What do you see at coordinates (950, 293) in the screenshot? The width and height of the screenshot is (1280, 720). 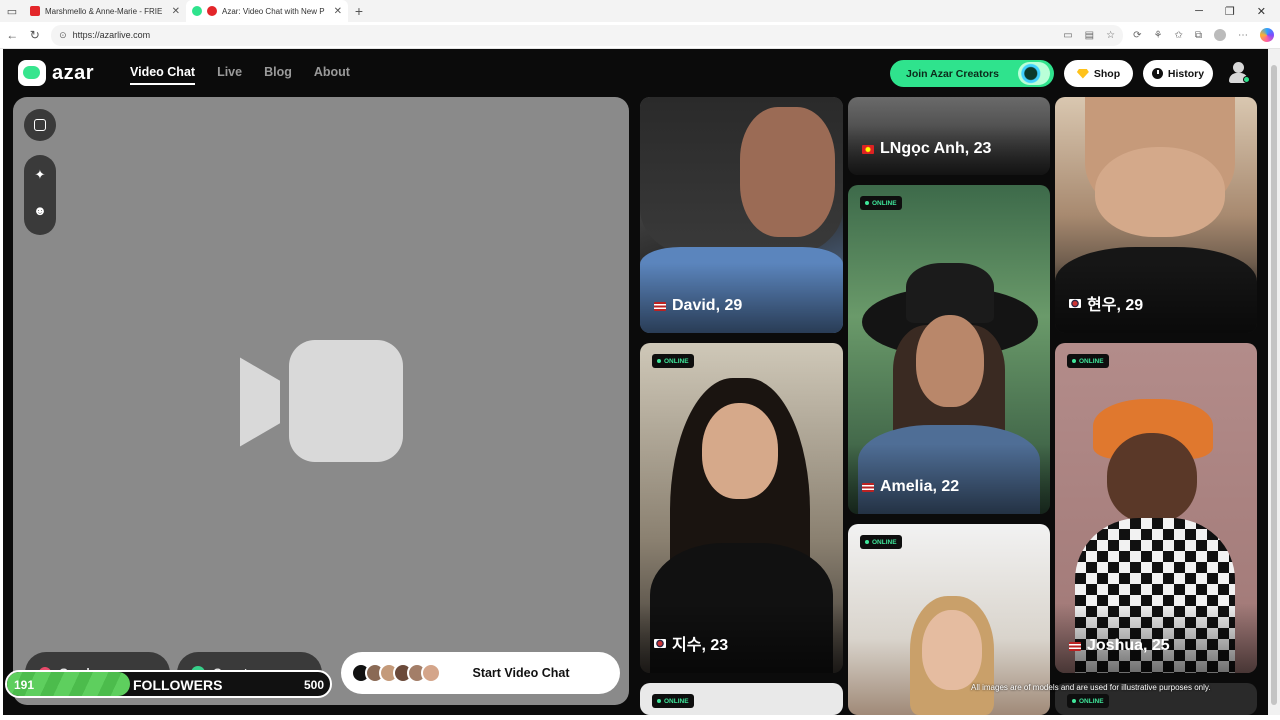 I see `photo-hat-crown` at bounding box center [950, 293].